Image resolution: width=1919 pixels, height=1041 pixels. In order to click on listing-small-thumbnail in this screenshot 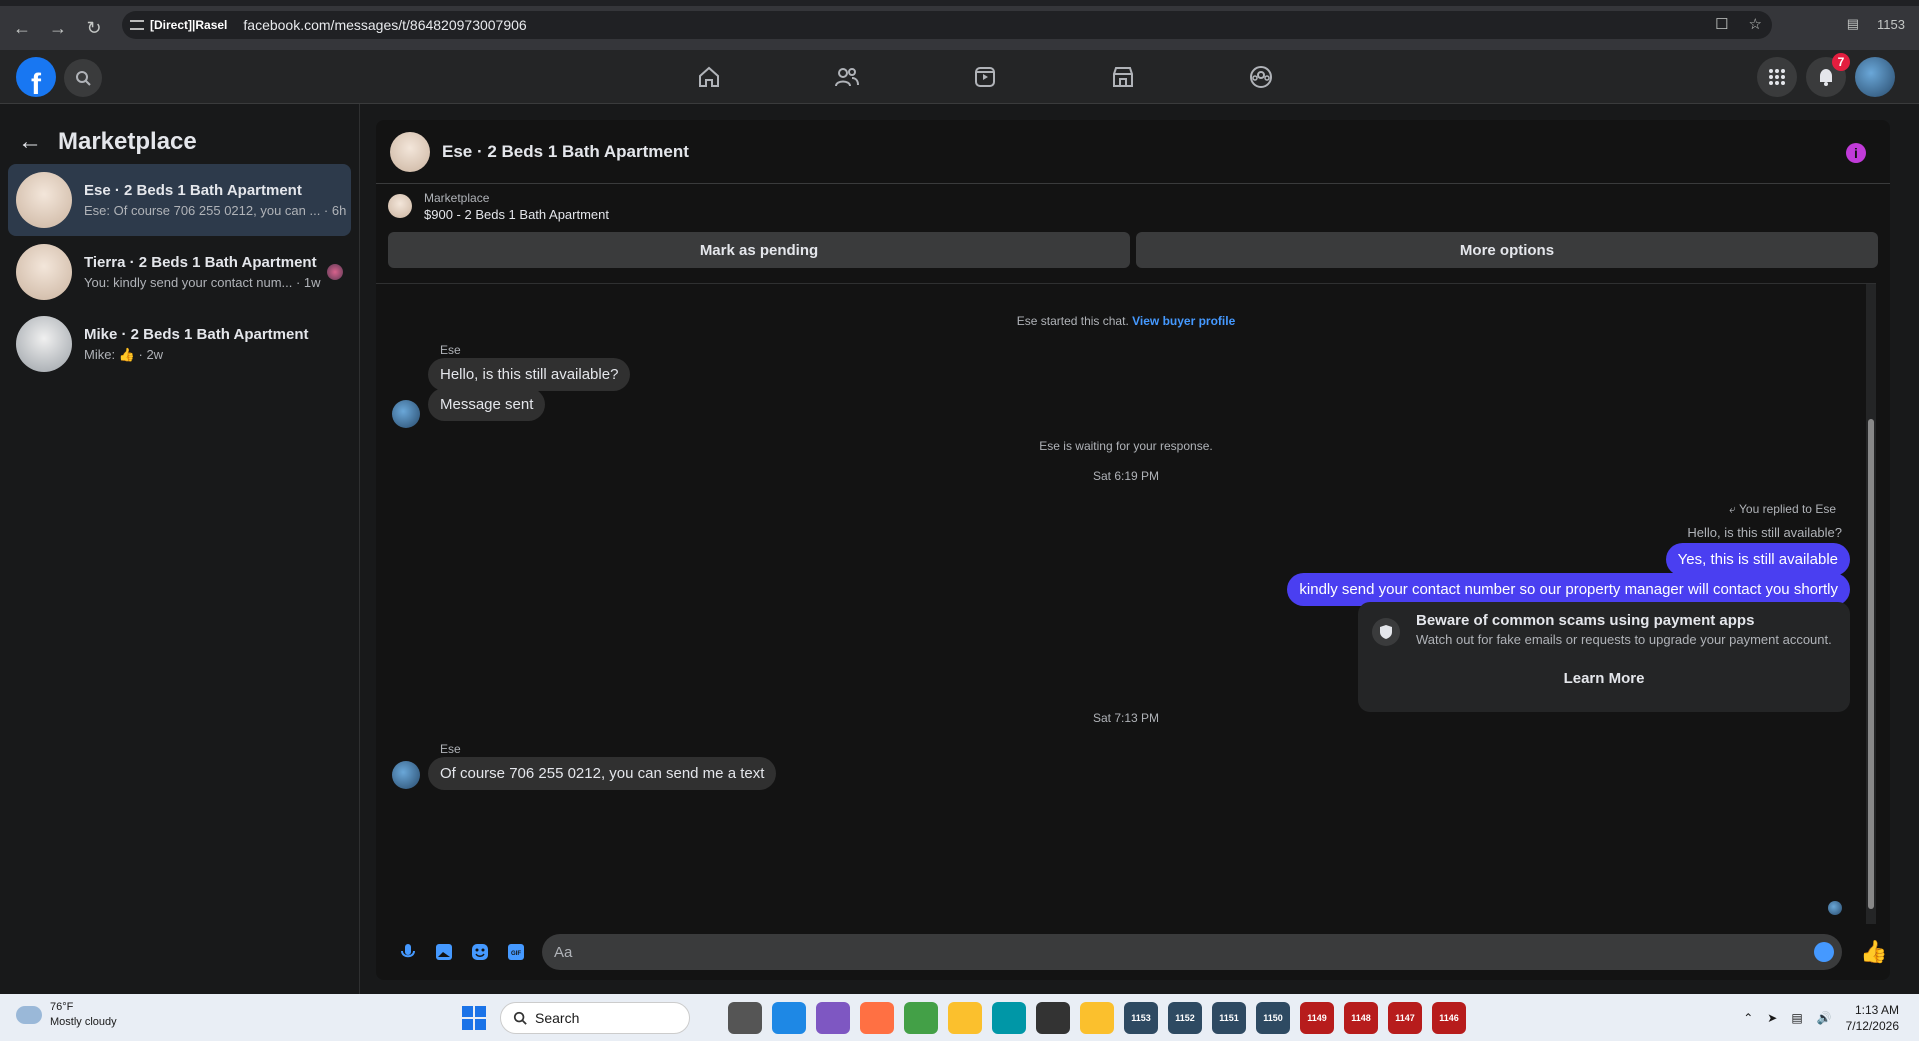, I will do `click(400, 206)`.